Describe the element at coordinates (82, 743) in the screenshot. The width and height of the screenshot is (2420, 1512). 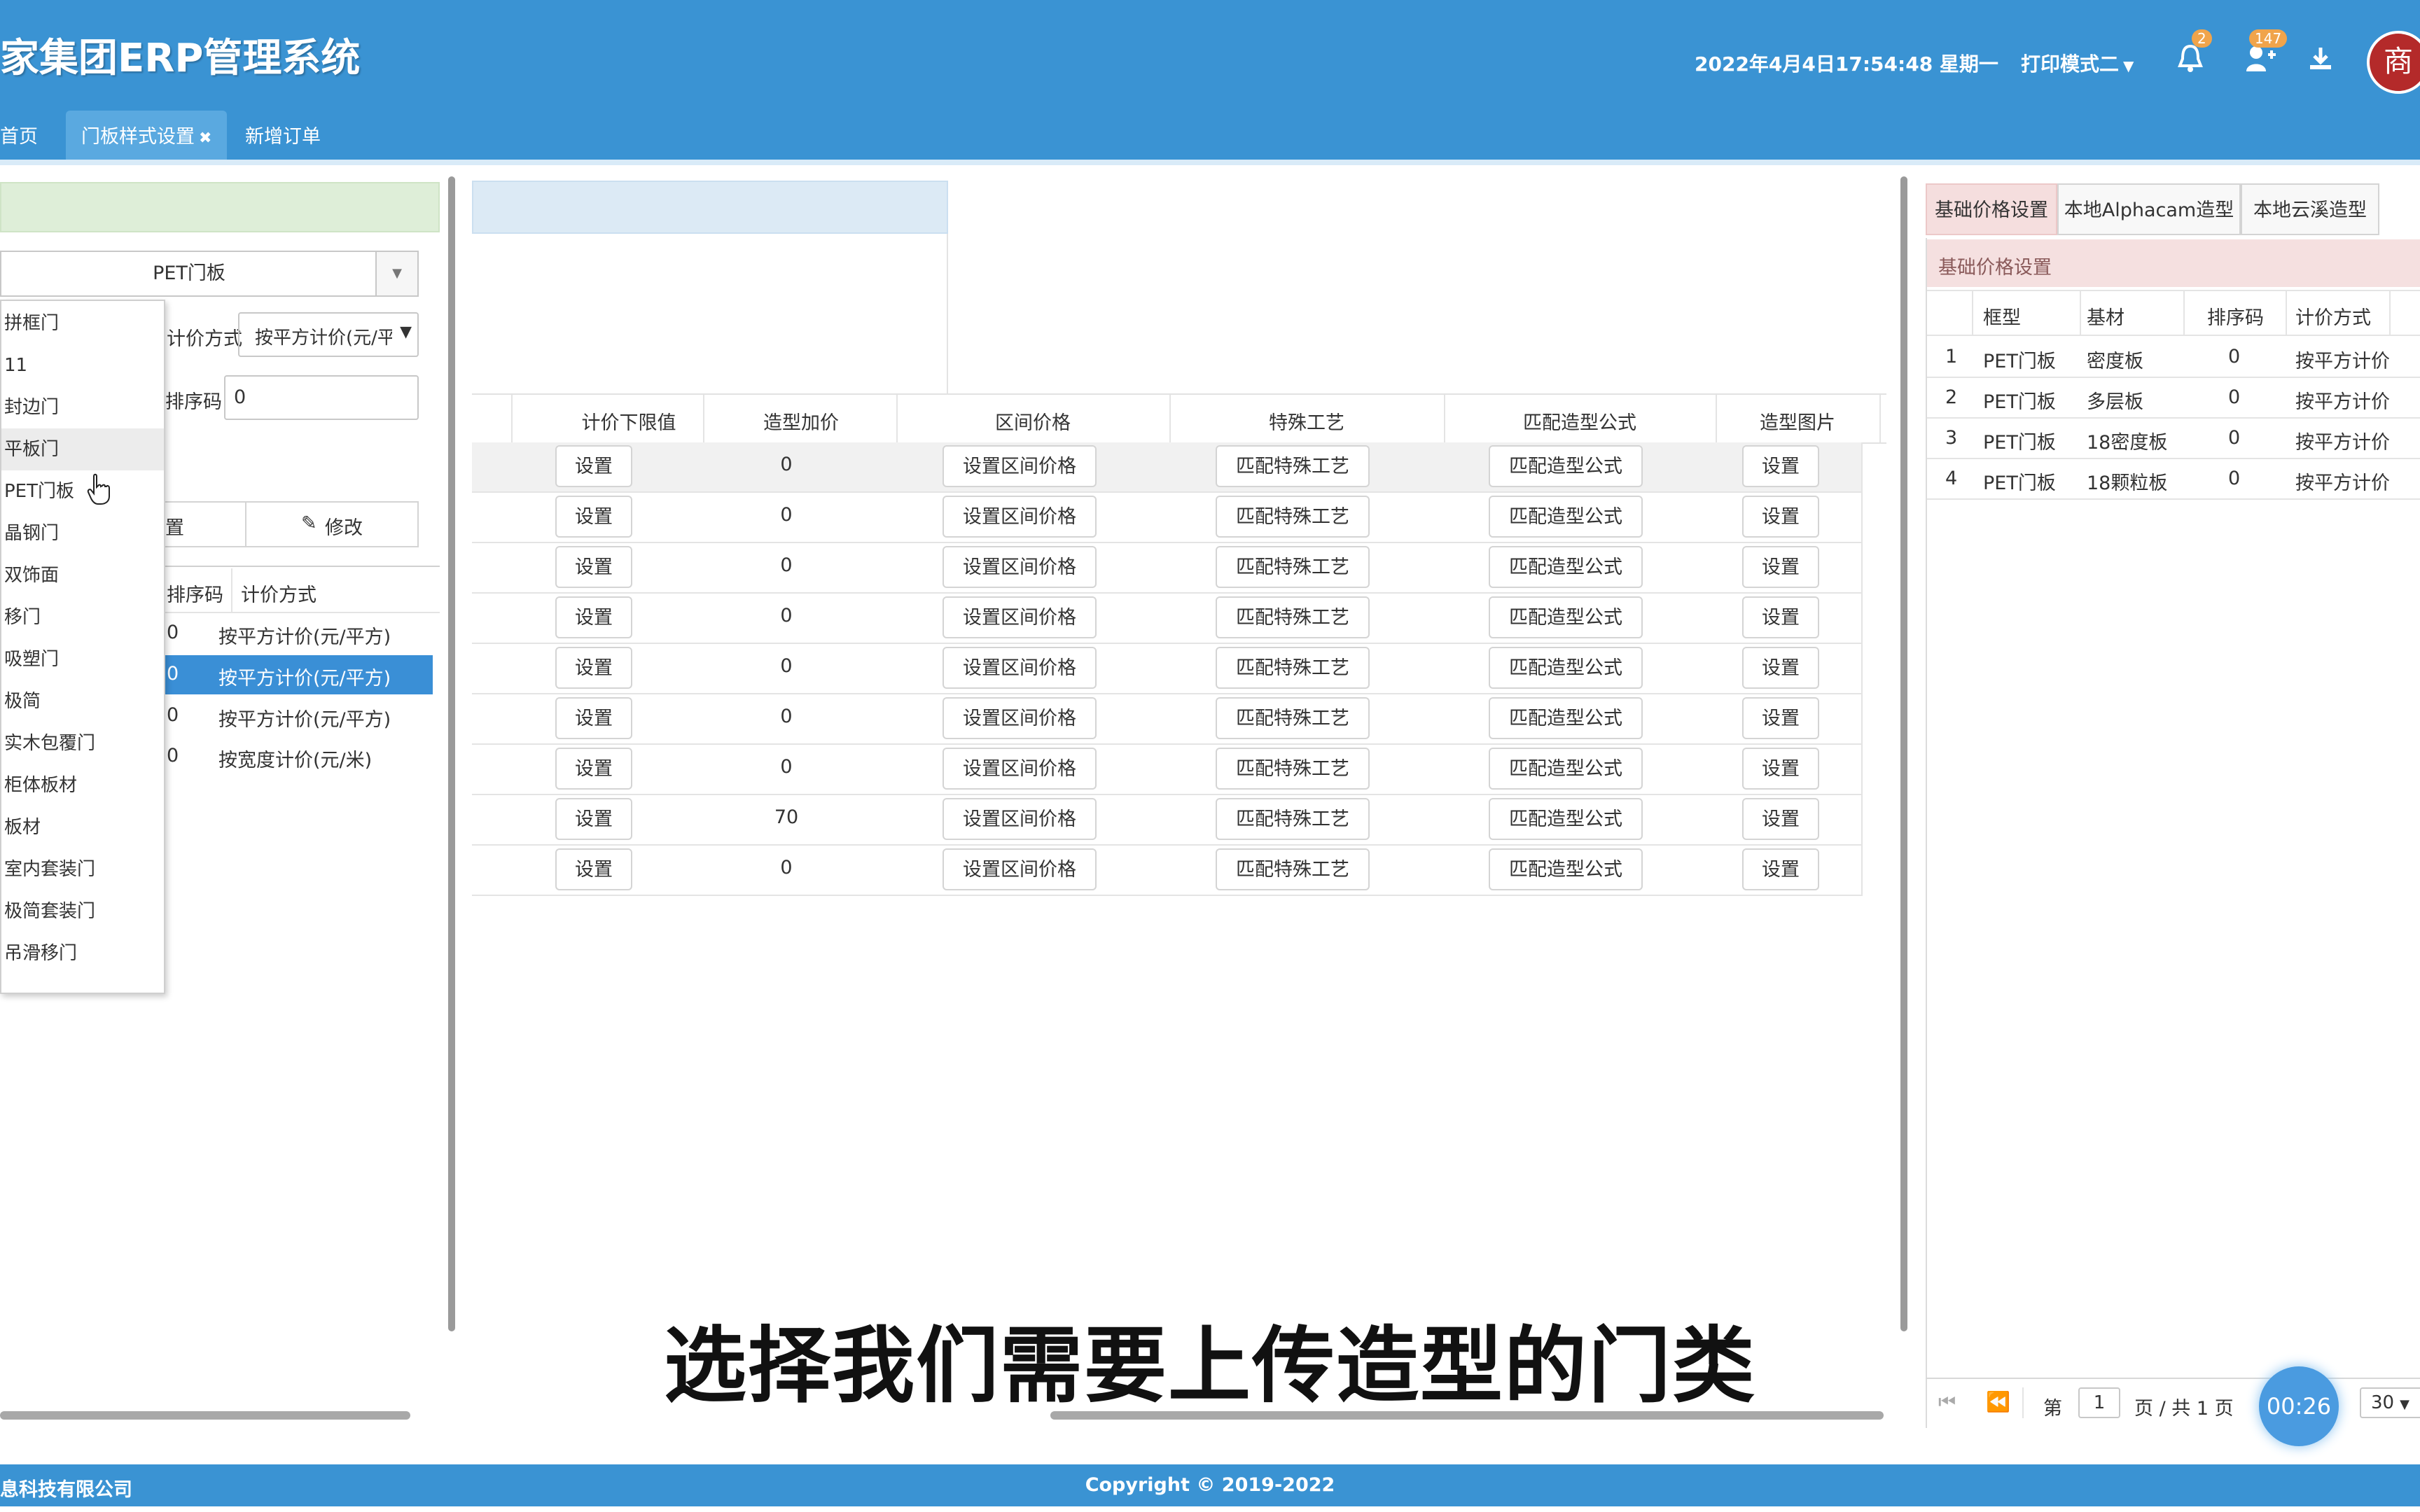
I see `dropdown-item: 实木包覆门` at that location.